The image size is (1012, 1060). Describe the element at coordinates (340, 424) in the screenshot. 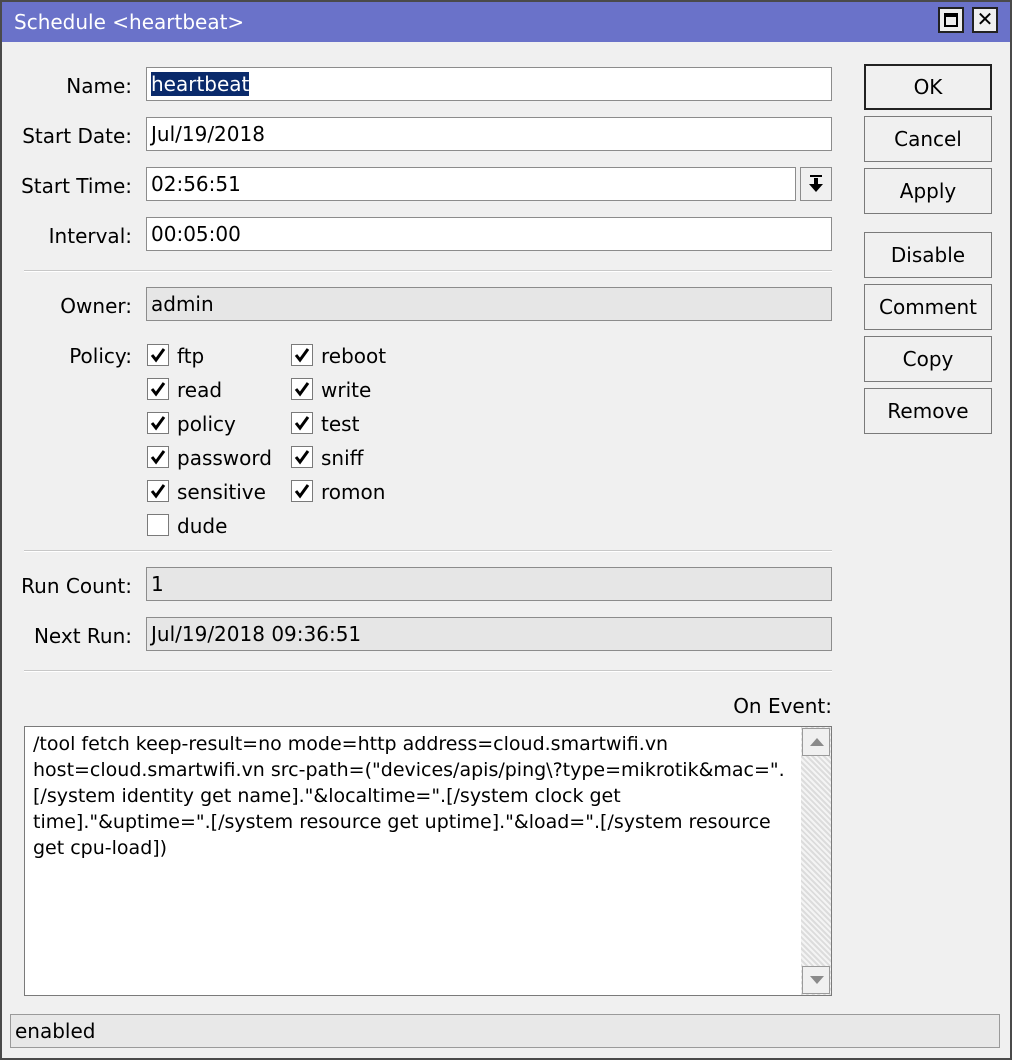

I see `policy-test-label: test` at that location.